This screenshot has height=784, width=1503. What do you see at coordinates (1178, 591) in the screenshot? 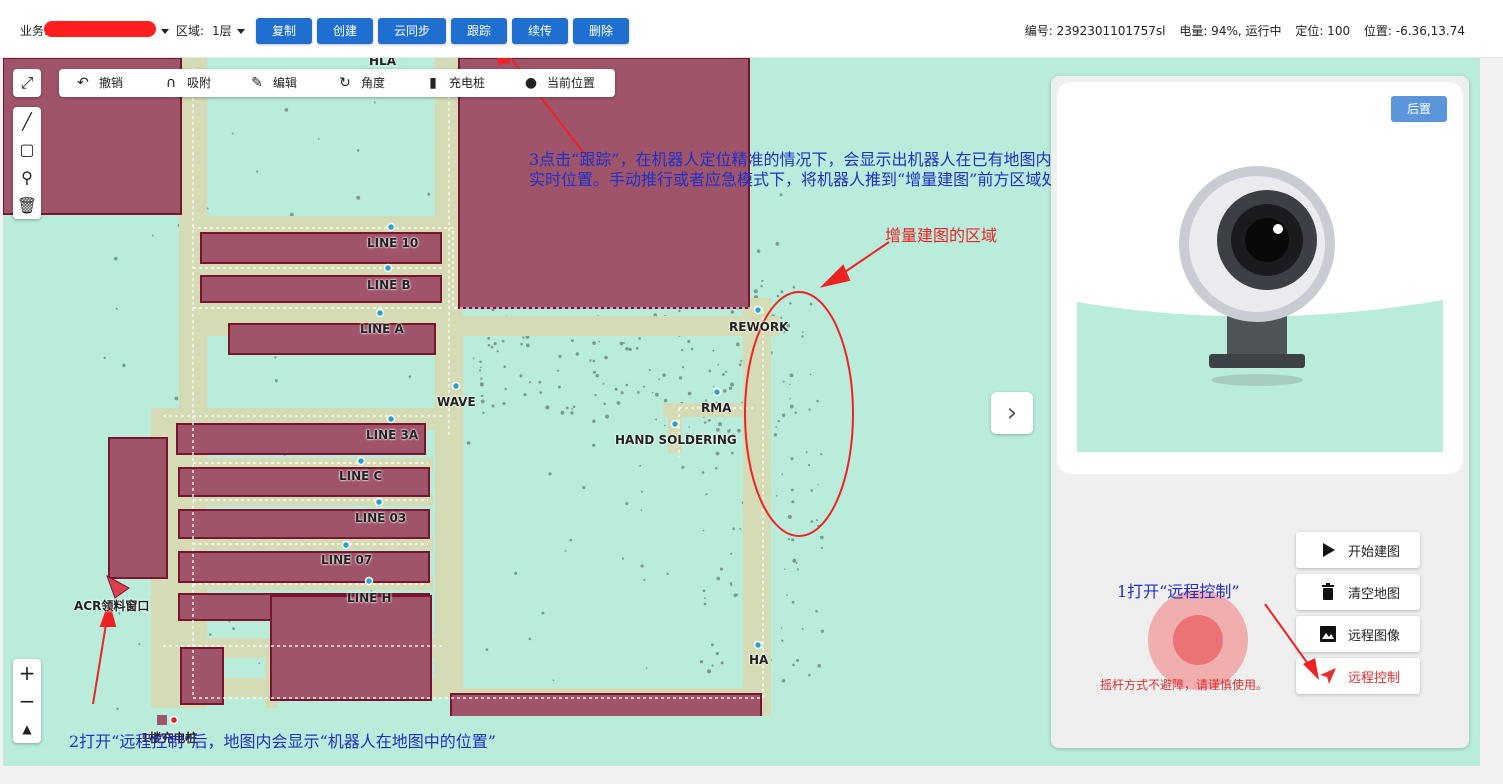
I see `annotation-step1: 1打开“远程控制”` at bounding box center [1178, 591].